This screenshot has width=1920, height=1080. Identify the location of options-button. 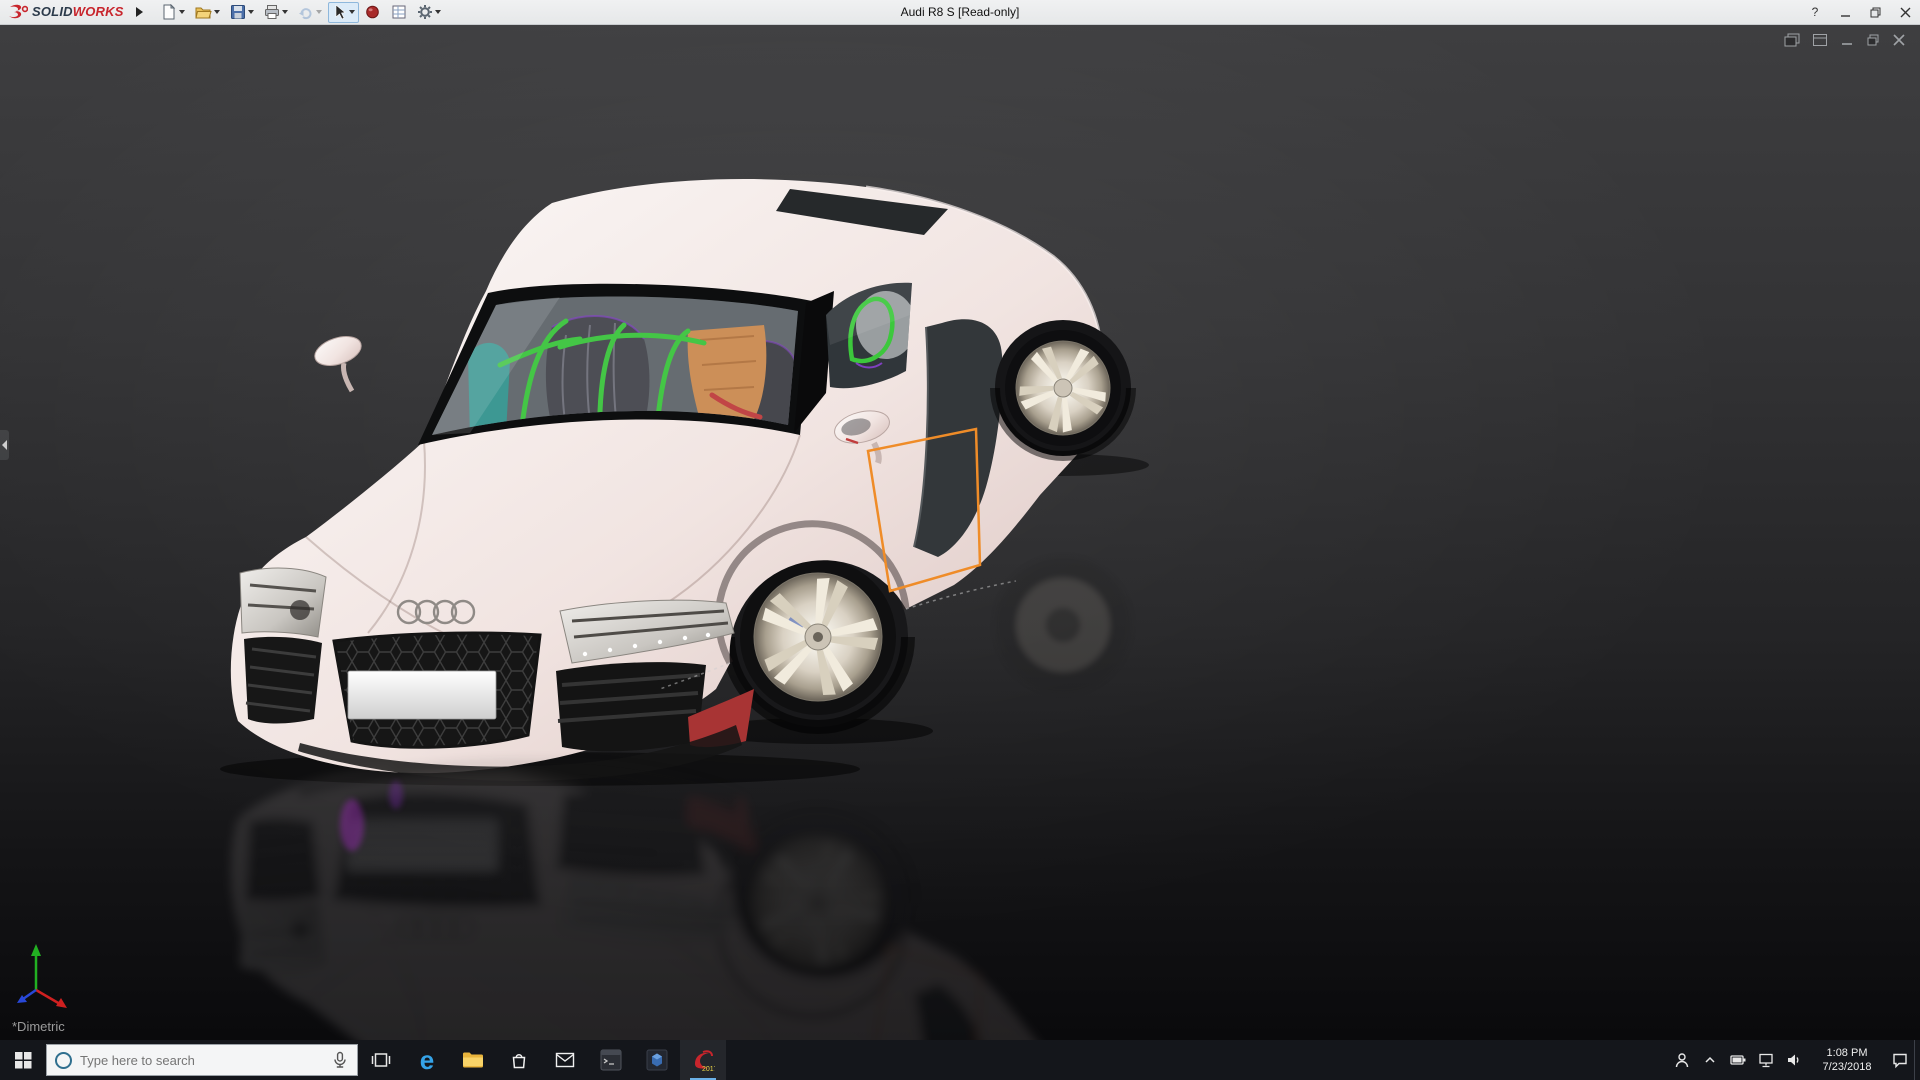
(429, 12).